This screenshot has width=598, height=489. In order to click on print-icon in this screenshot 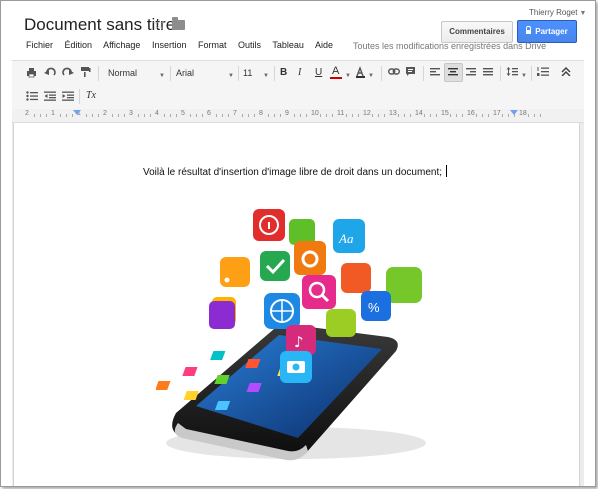, I will do `click(31, 72)`.